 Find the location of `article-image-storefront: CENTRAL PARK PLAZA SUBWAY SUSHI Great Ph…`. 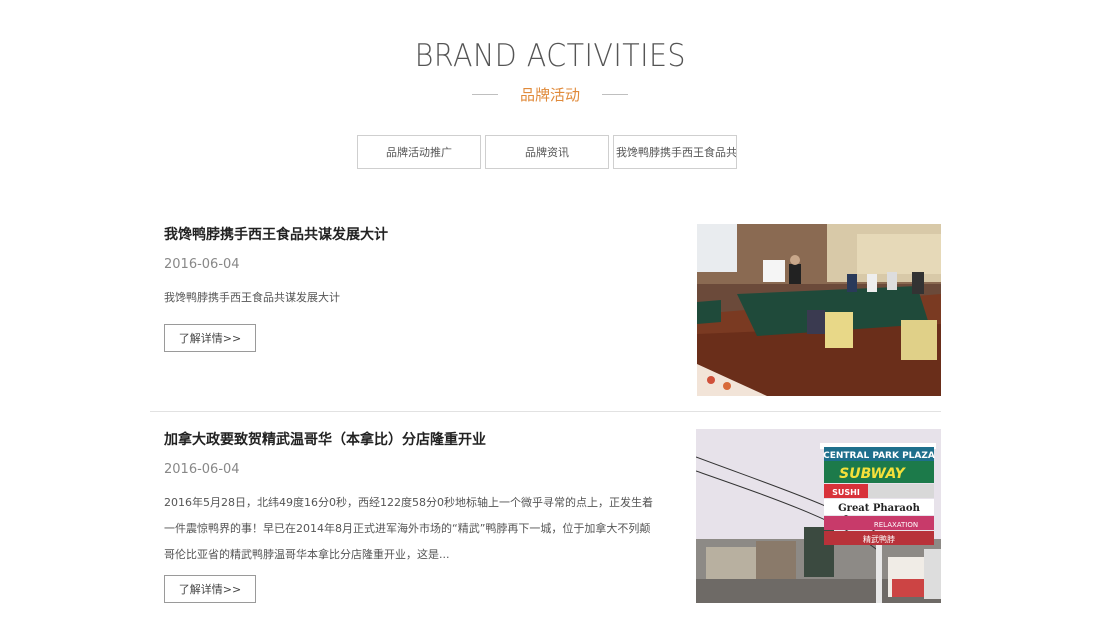

article-image-storefront: CENTRAL PARK PLAZA SUBWAY SUSHI Great Ph… is located at coordinates (818, 516).